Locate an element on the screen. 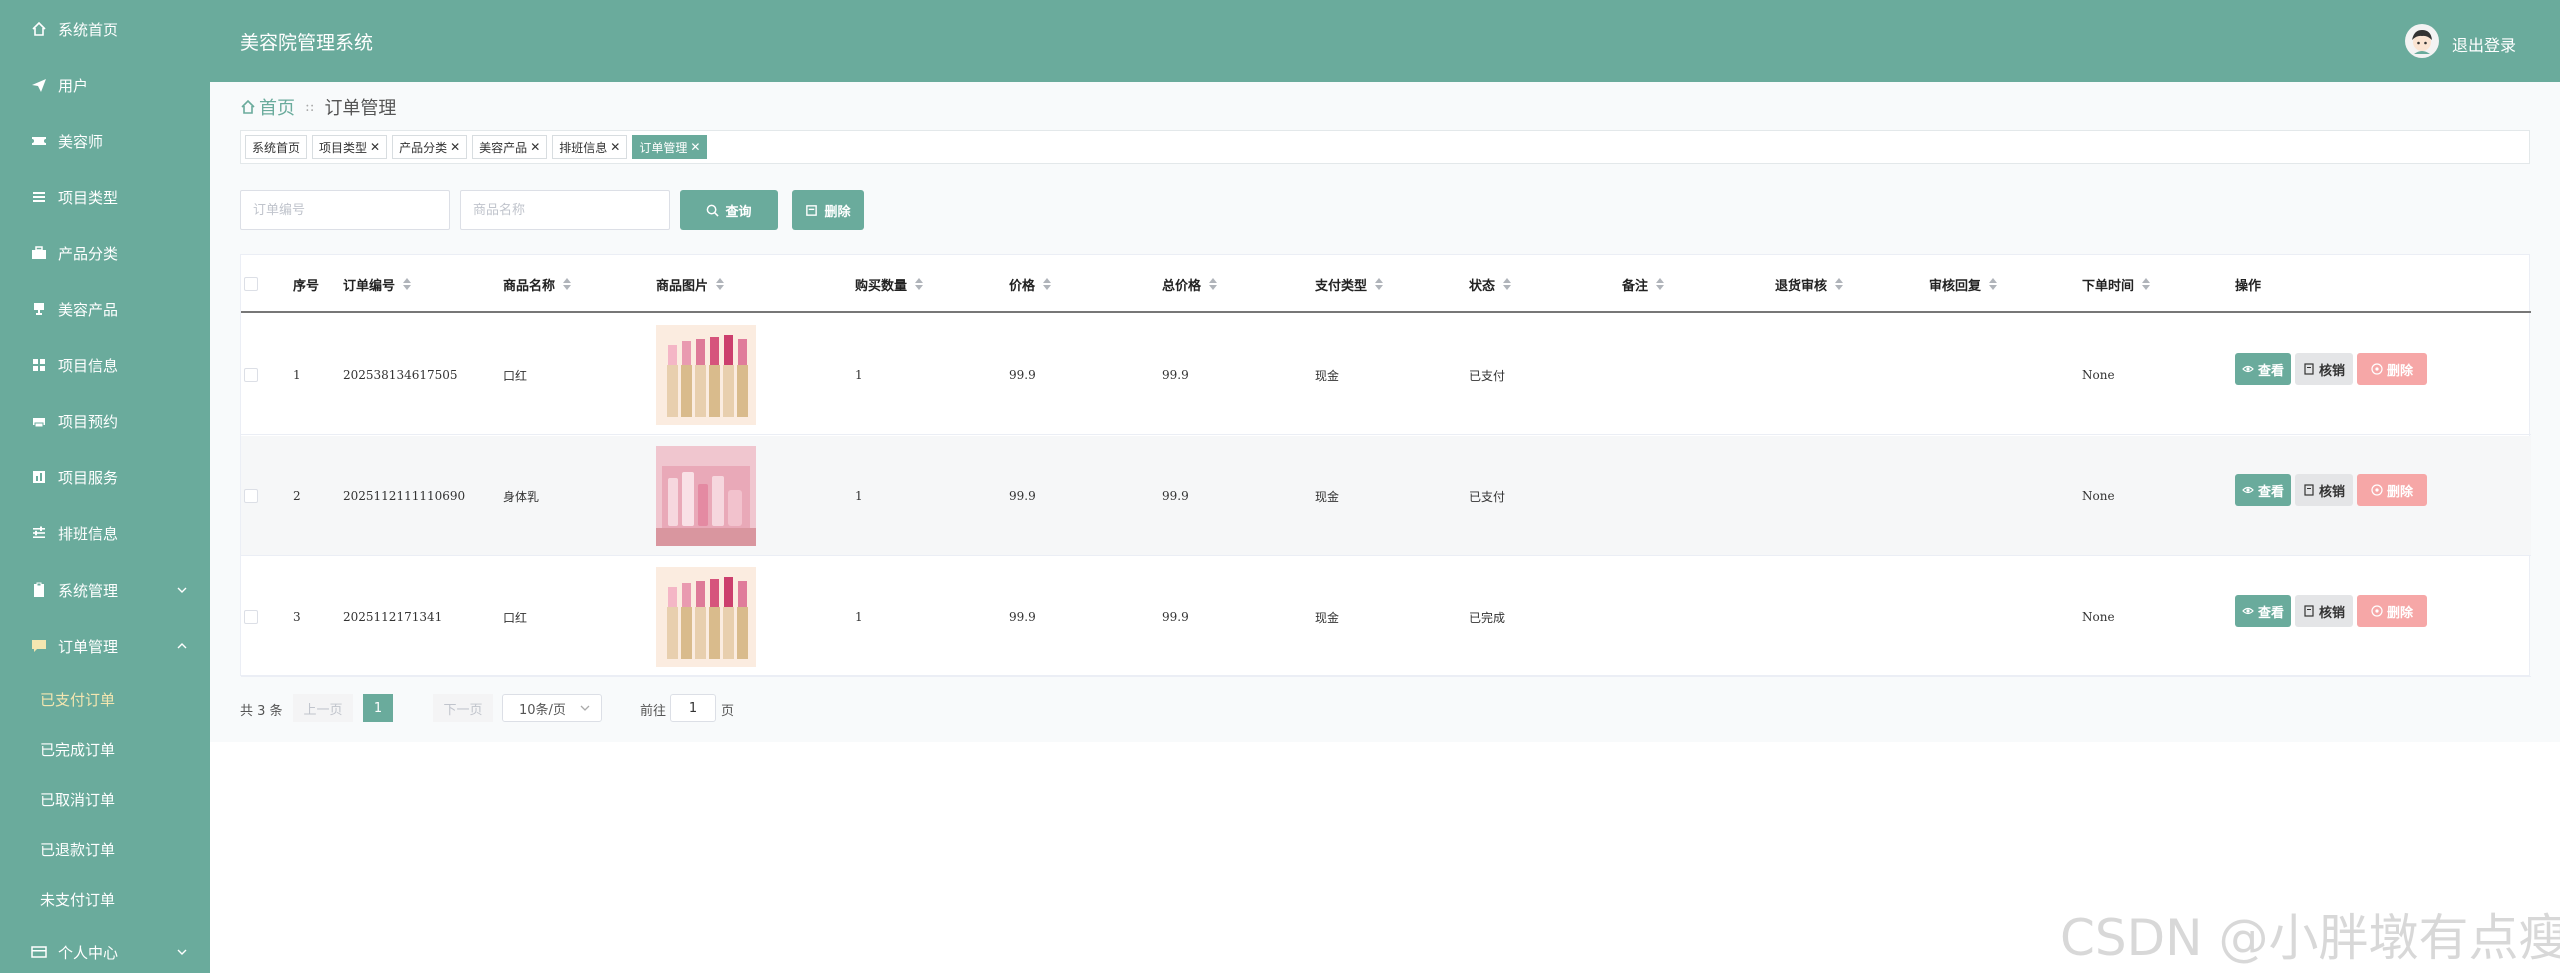 The width and height of the screenshot is (2560, 973). sidebar-item-project-info: 项目信息 is located at coordinates (105, 365).